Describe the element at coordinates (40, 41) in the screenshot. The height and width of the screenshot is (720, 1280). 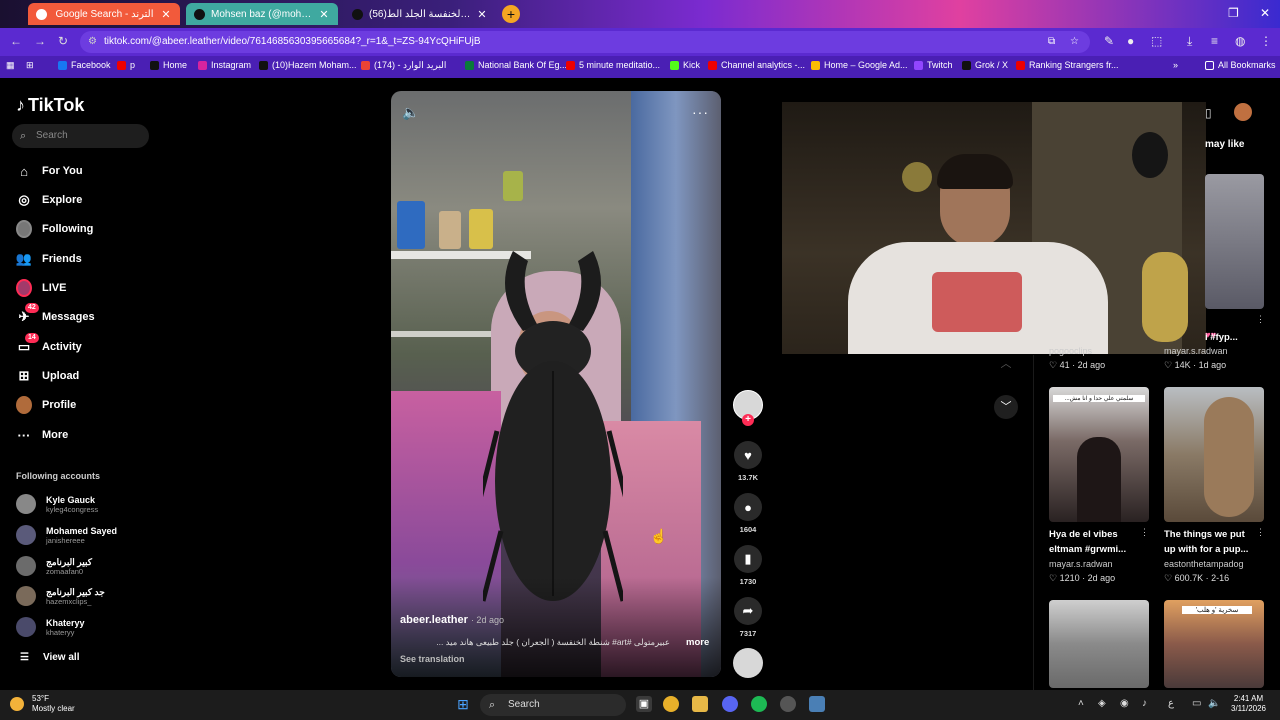
I see `forward-icon: →` at that location.